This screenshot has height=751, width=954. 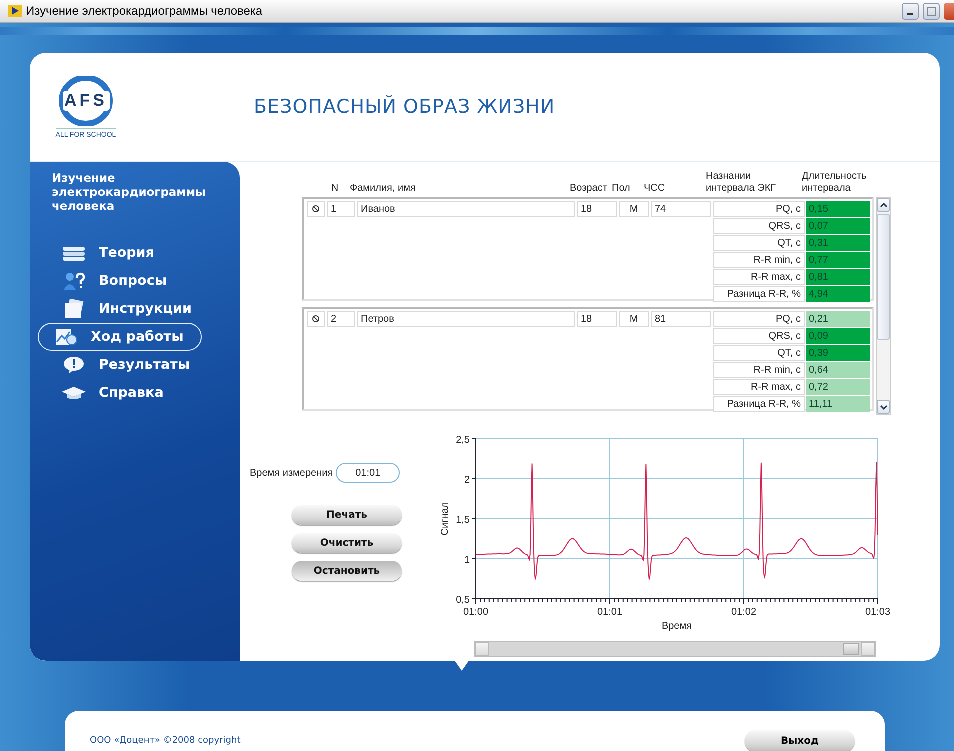 I want to click on interval-value: 0,77, so click(x=838, y=260).